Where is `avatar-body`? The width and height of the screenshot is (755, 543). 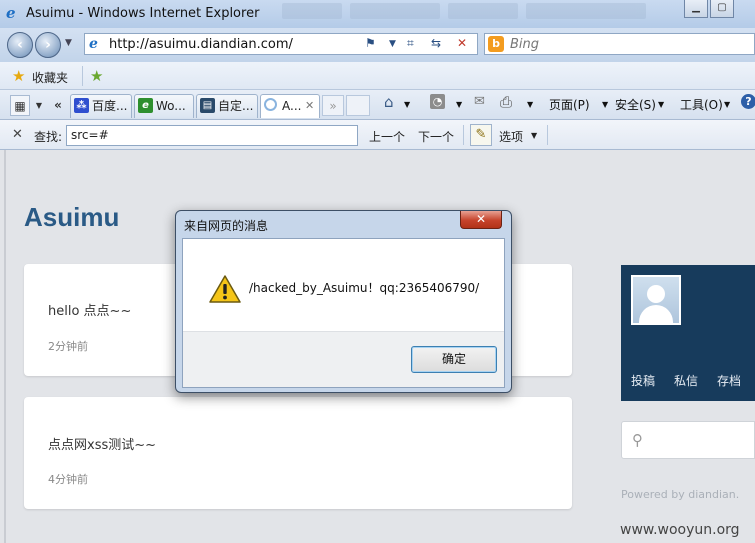 avatar-body is located at coordinates (656, 314).